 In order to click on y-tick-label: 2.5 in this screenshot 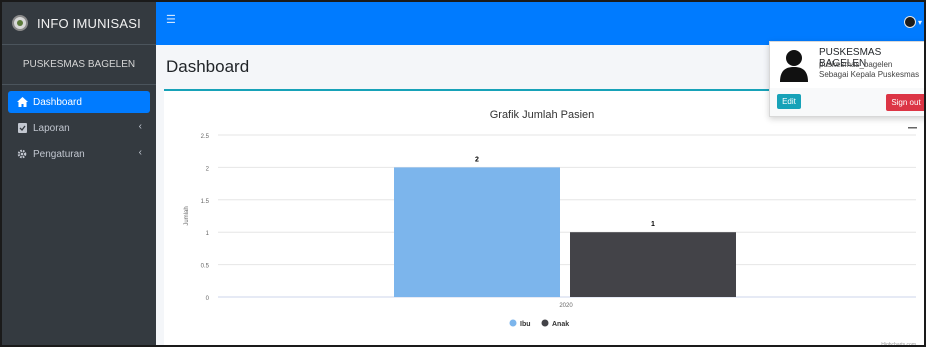, I will do `click(205, 137)`.